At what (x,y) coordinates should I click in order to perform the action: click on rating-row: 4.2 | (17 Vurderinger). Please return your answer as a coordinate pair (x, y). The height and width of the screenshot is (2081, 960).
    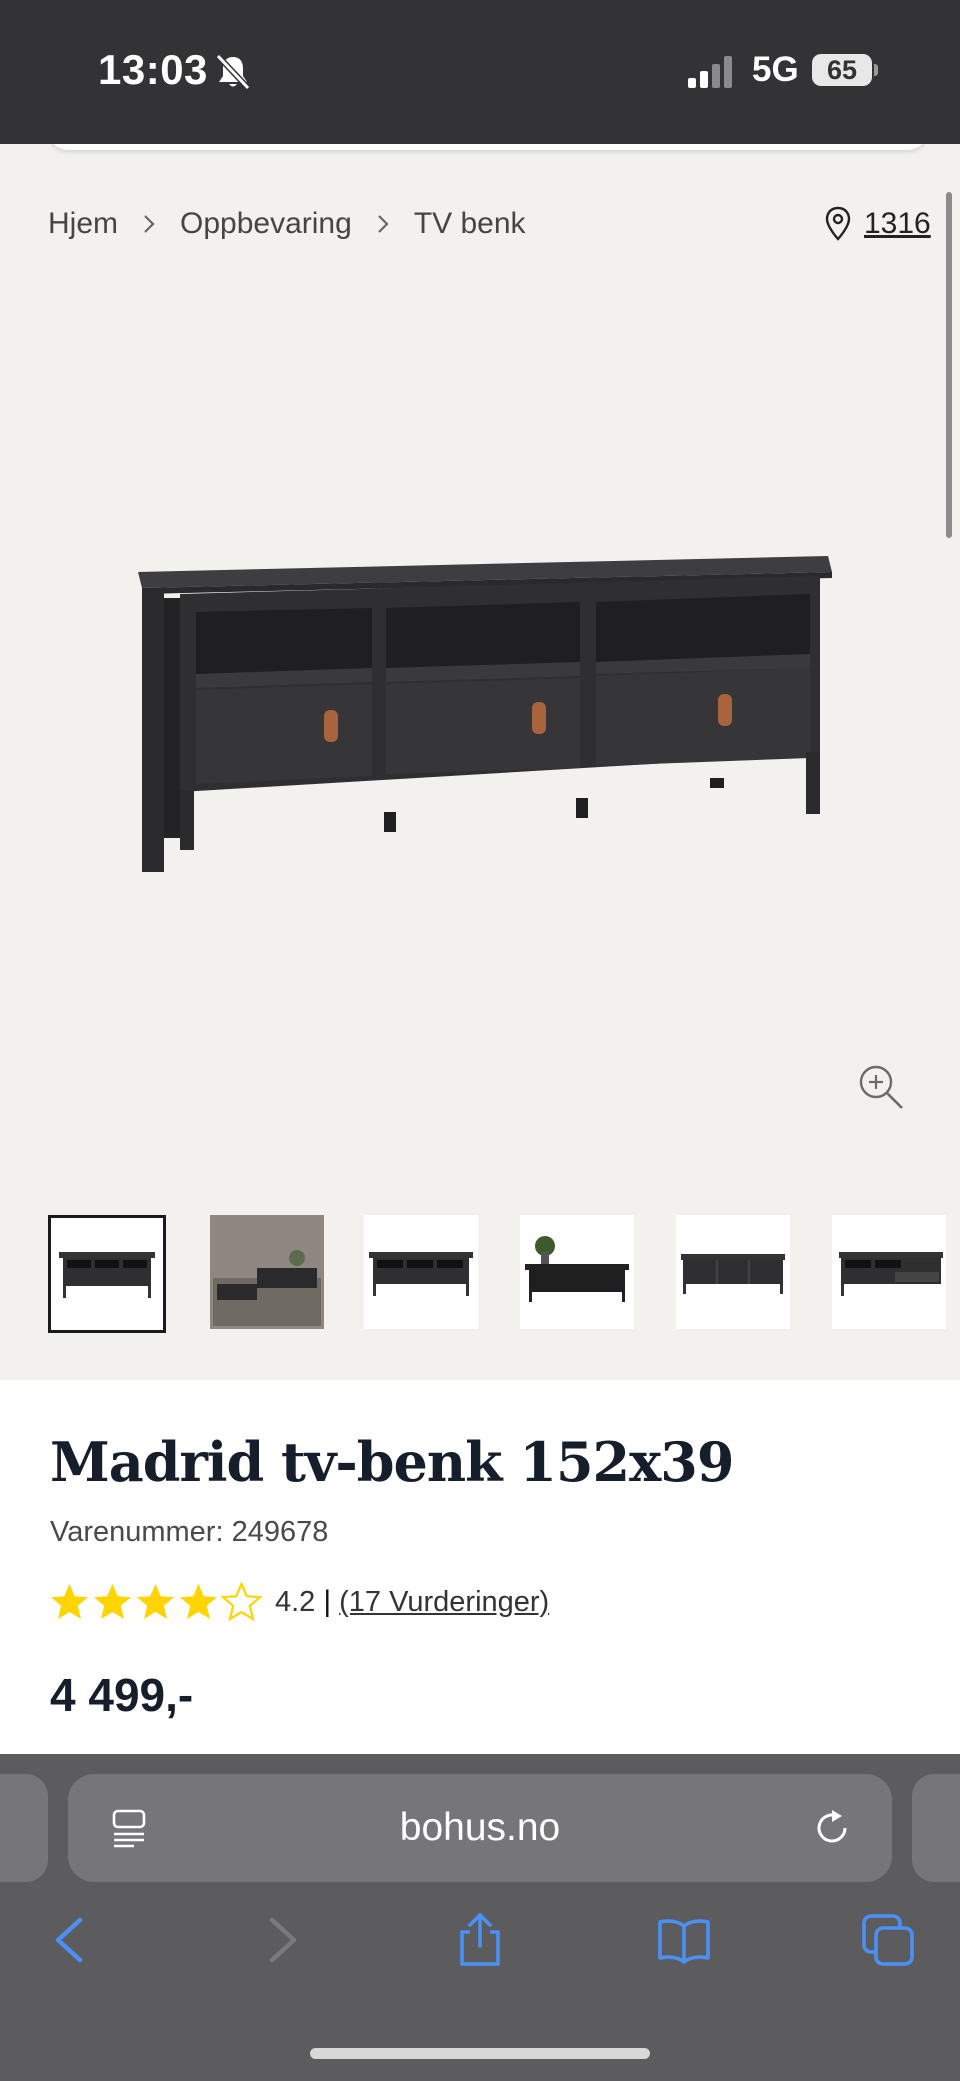
    Looking at the image, I should click on (298, 1602).